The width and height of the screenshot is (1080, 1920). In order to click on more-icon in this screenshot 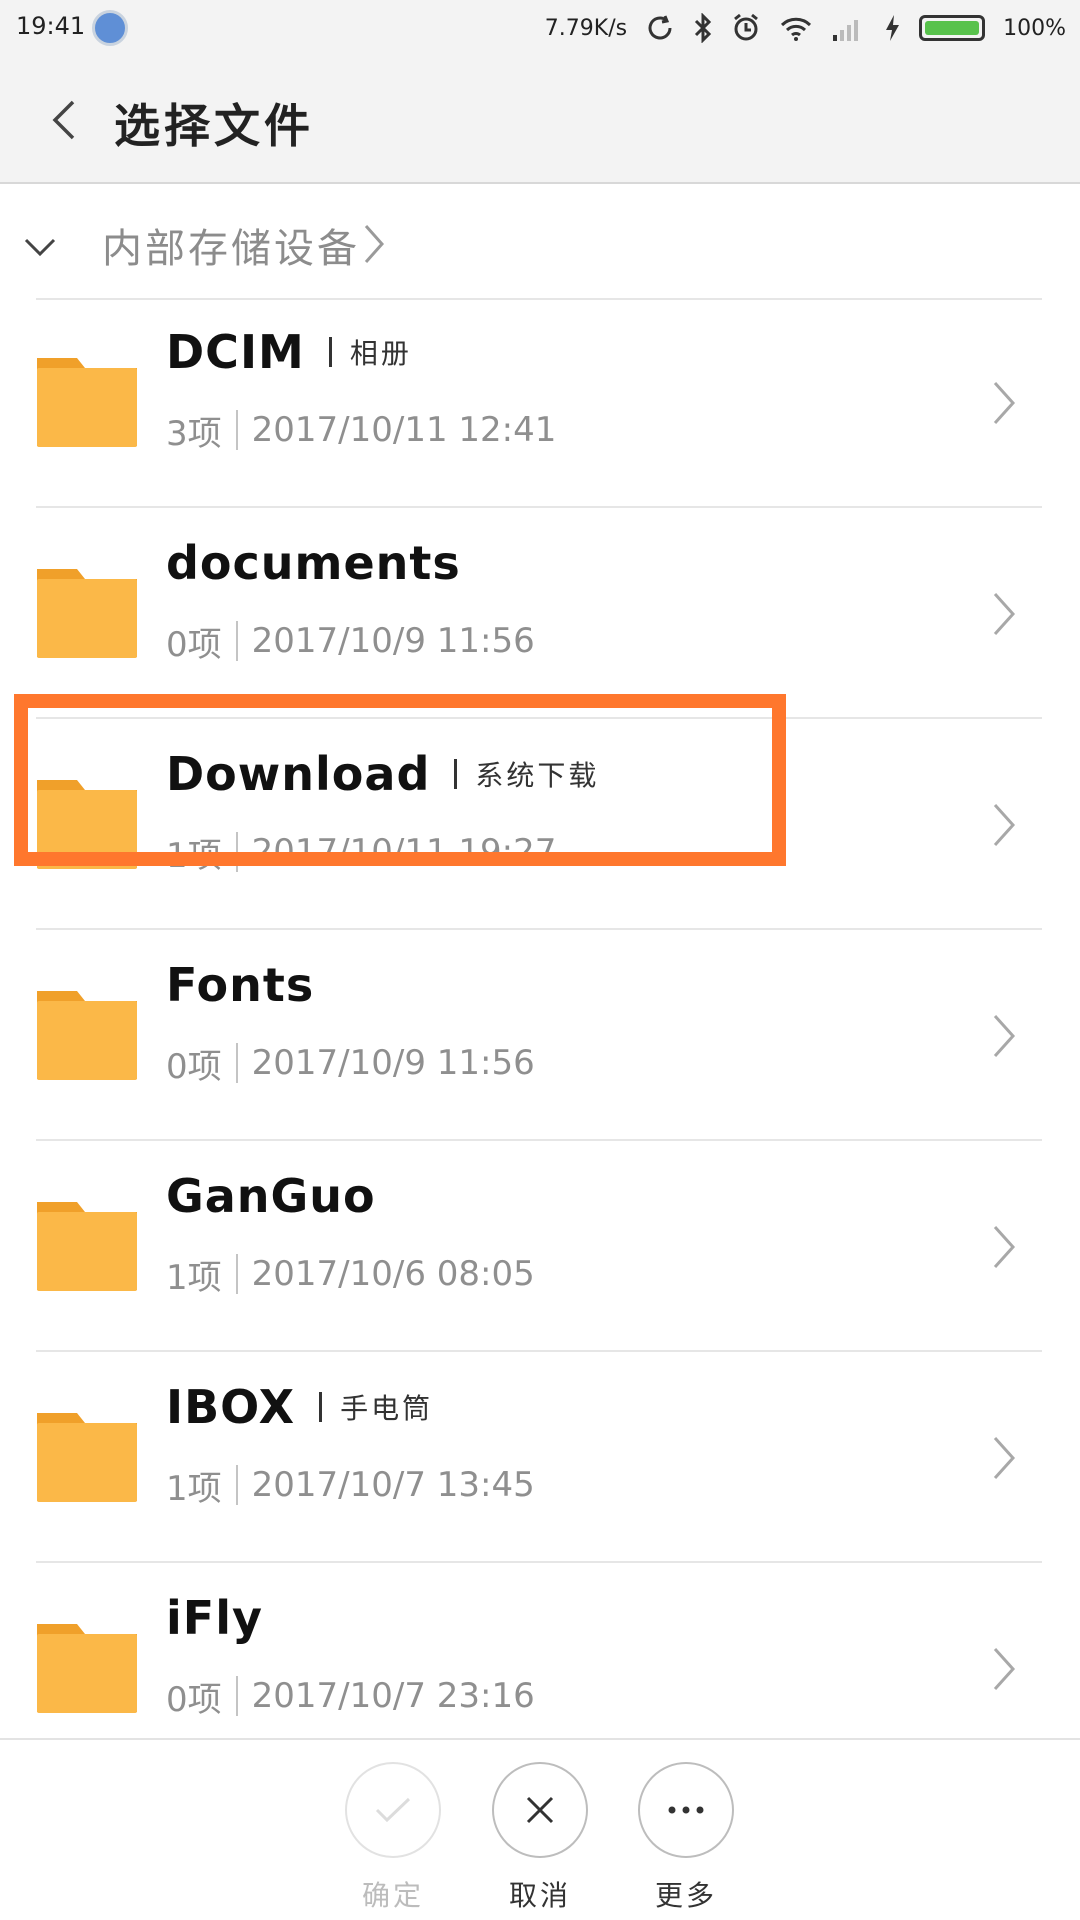, I will do `click(686, 1810)`.